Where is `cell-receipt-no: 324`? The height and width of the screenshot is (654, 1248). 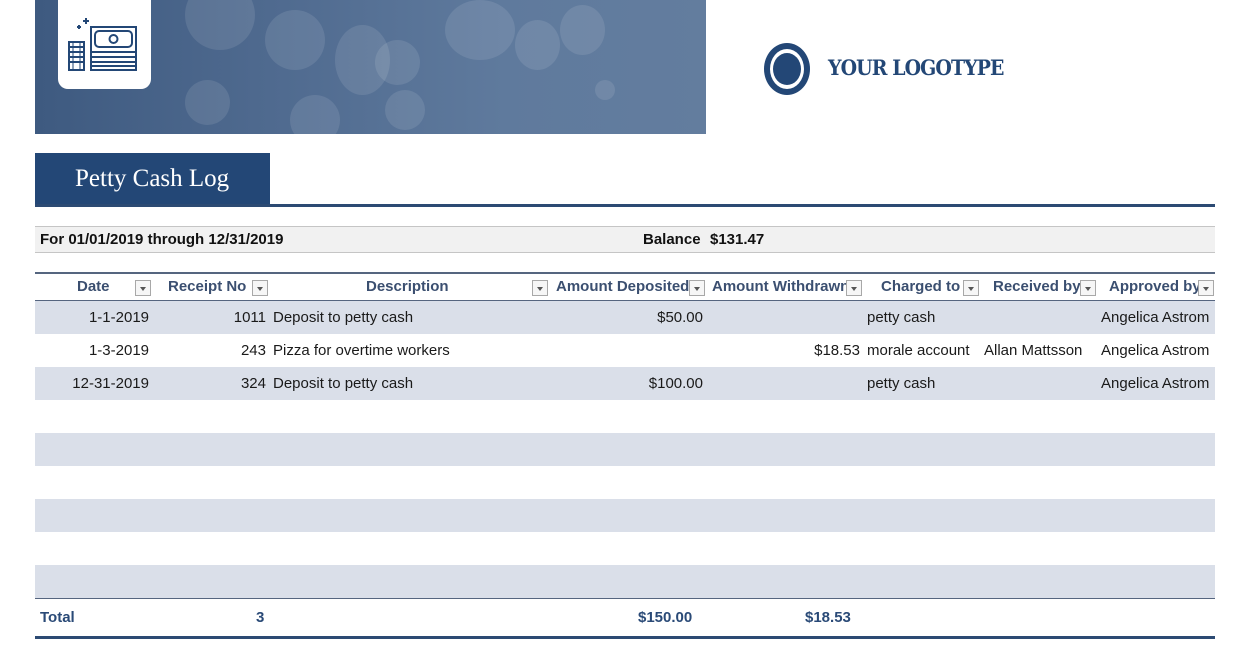 cell-receipt-no: 324 is located at coordinates (212, 383).